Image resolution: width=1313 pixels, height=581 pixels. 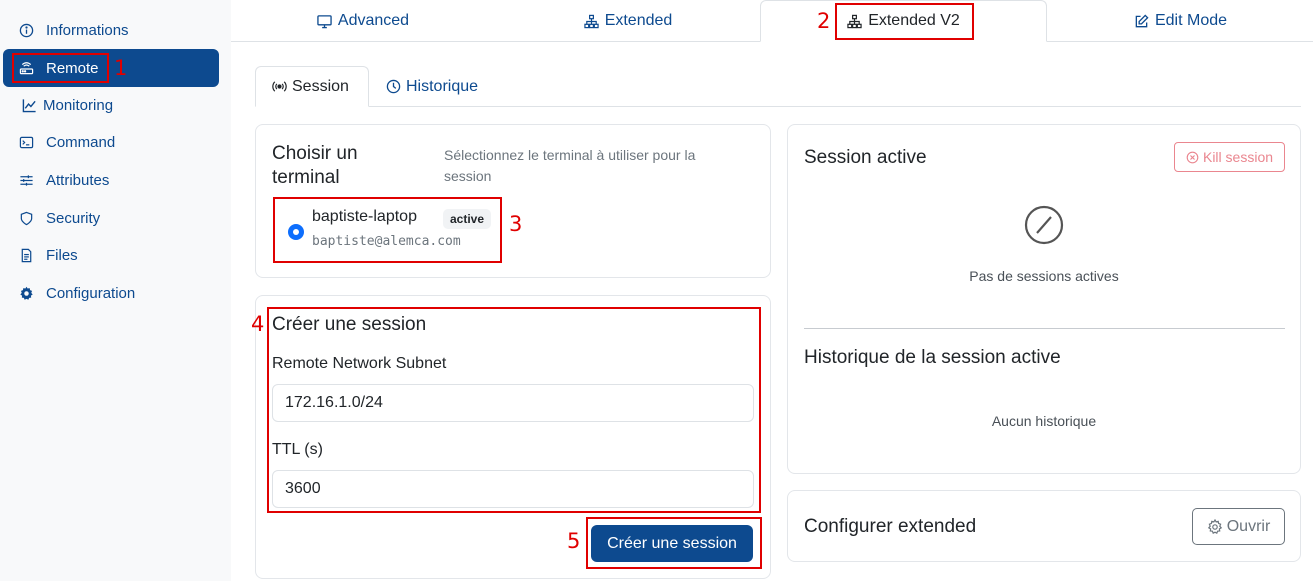 What do you see at coordinates (1044, 276) in the screenshot?
I see `empty-sessions-text: Pas de sessions actives` at bounding box center [1044, 276].